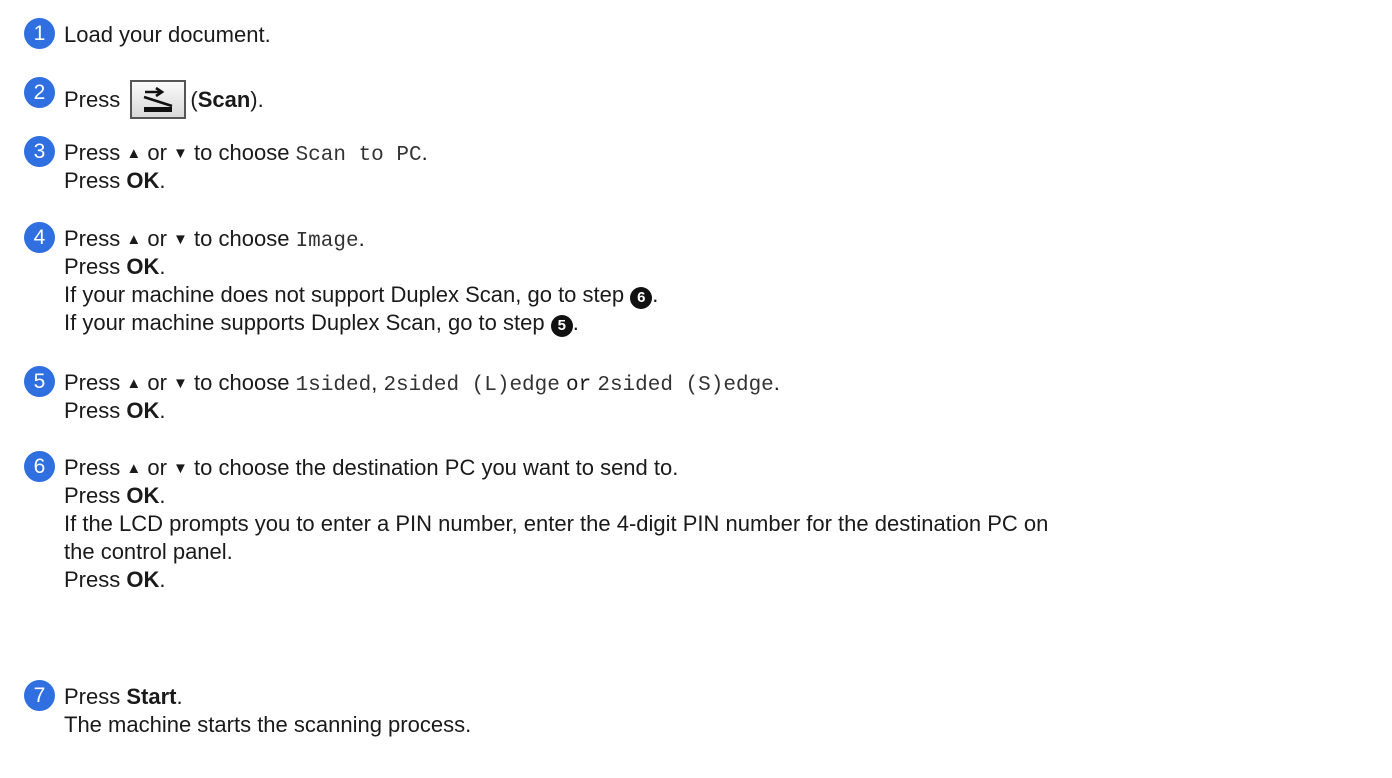 The image size is (1392, 778). I want to click on lcd-option: Image, so click(327, 241).